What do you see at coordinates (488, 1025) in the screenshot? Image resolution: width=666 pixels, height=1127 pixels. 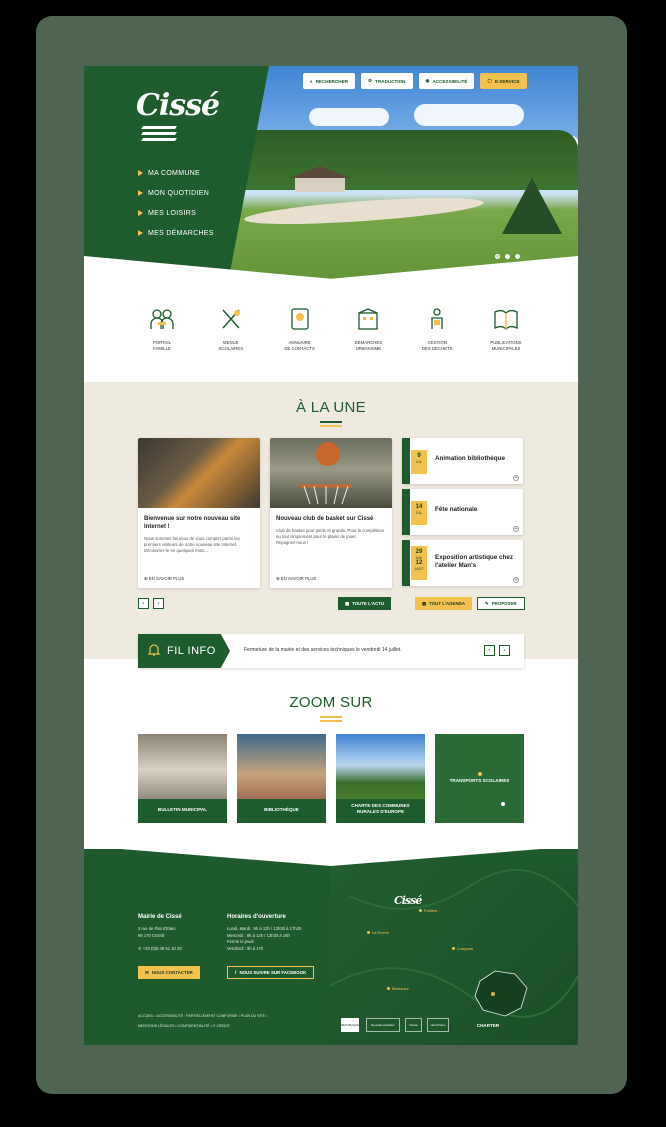 I see `partner-logo-charter: CHARTER` at bounding box center [488, 1025].